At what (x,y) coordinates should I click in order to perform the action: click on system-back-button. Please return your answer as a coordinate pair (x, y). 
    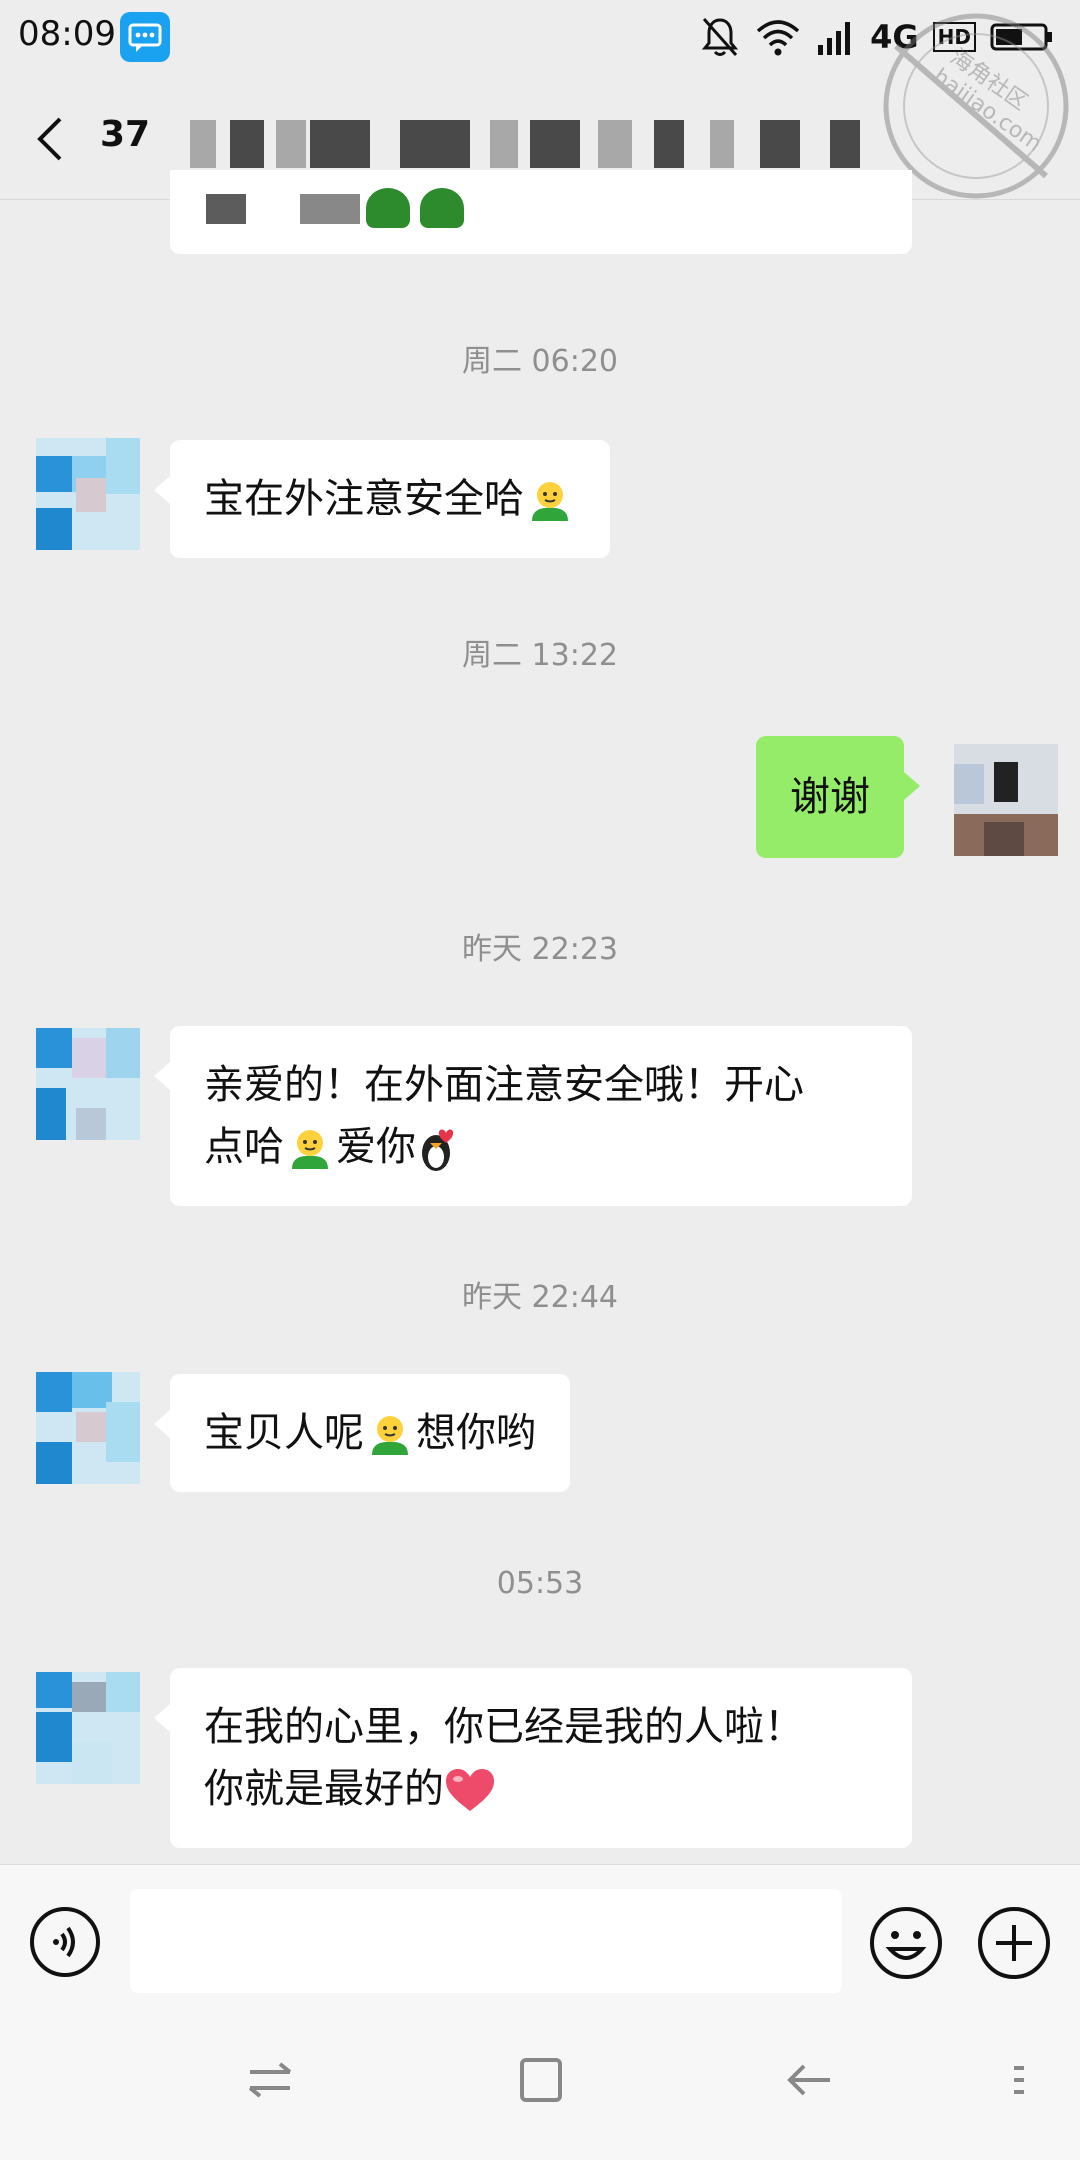
    Looking at the image, I should click on (810, 2080).